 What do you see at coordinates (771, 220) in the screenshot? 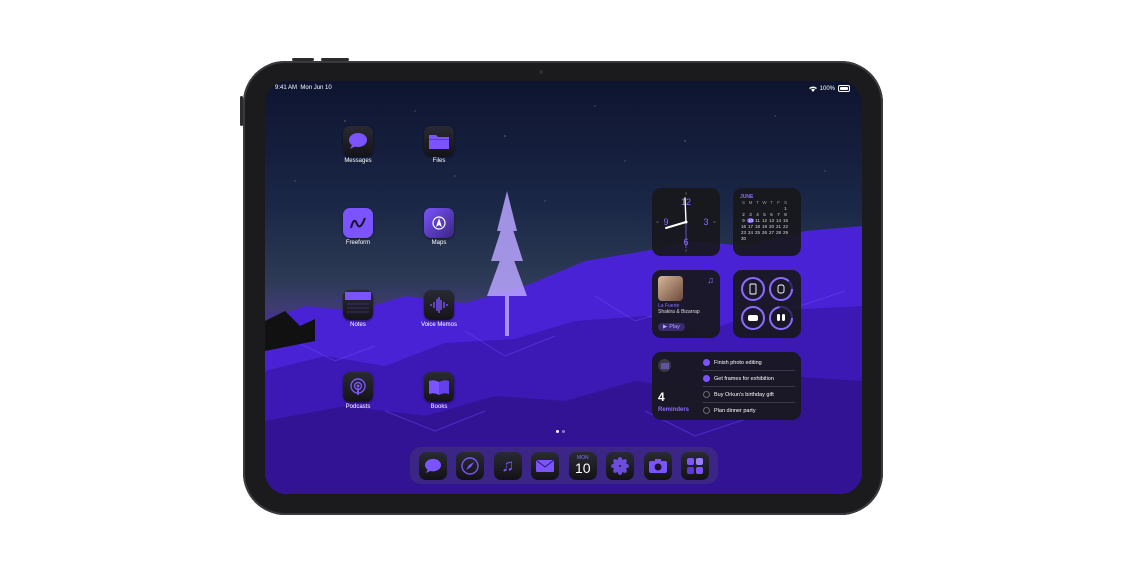
I see `calendar-day-cell: 13` at bounding box center [771, 220].